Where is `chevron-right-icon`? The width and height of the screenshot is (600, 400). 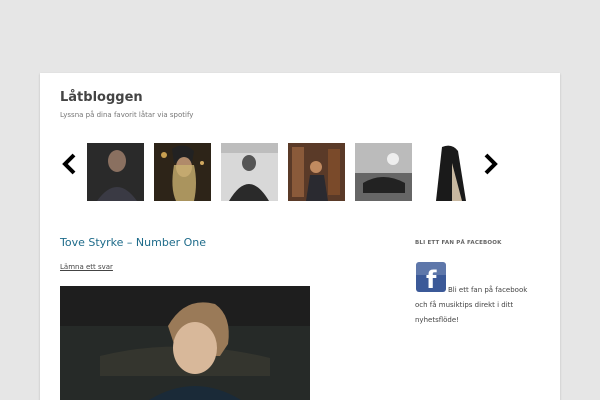
chevron-right-icon is located at coordinates (491, 164).